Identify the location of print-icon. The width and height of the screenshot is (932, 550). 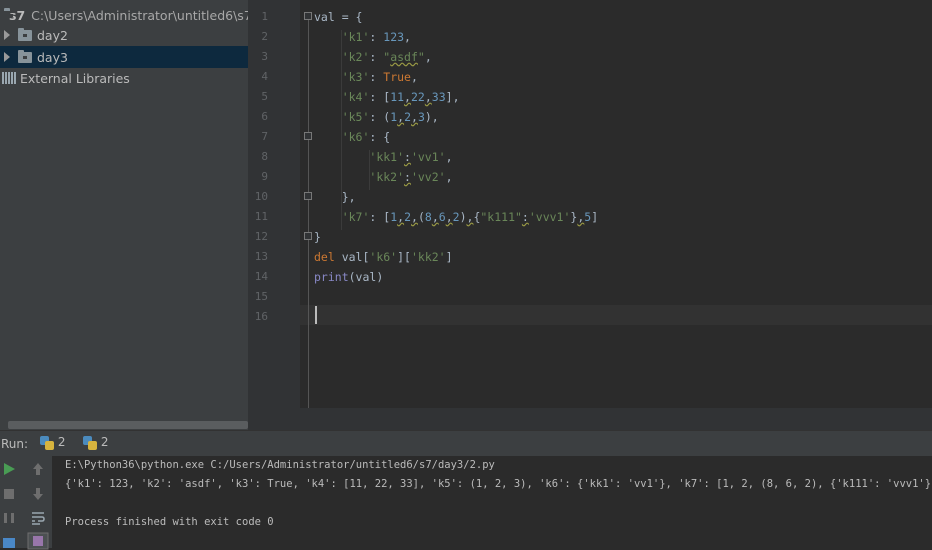
(38, 541).